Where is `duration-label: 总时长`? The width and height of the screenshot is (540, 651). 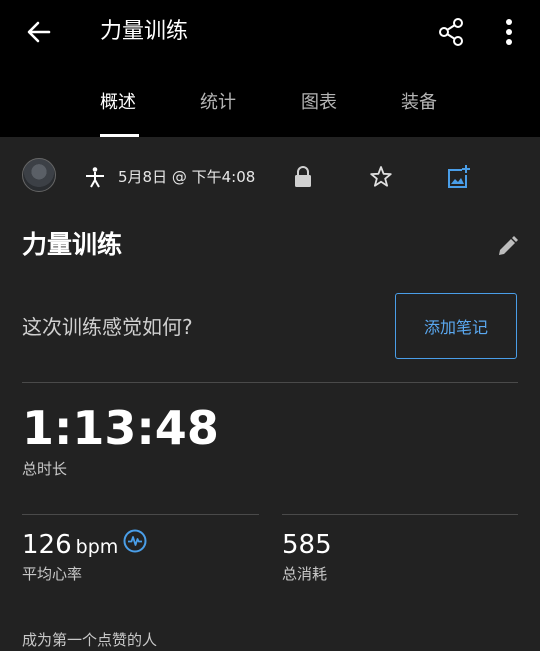 duration-label: 总时长 is located at coordinates (45, 469).